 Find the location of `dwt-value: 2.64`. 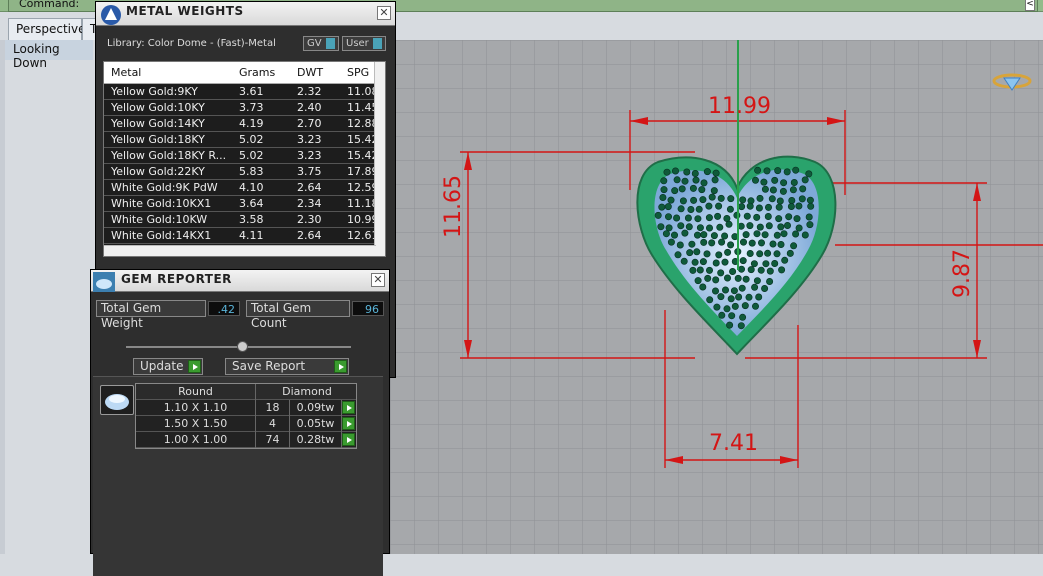

dwt-value: 2.64 is located at coordinates (309, 187).